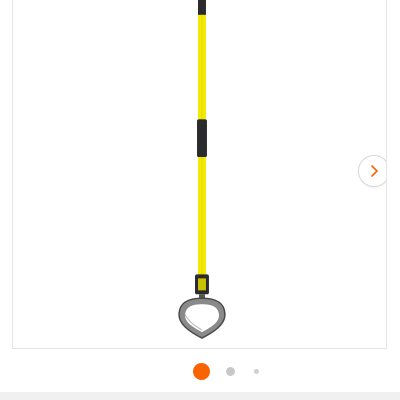  I want to click on pagination-dot-active, so click(201, 371).